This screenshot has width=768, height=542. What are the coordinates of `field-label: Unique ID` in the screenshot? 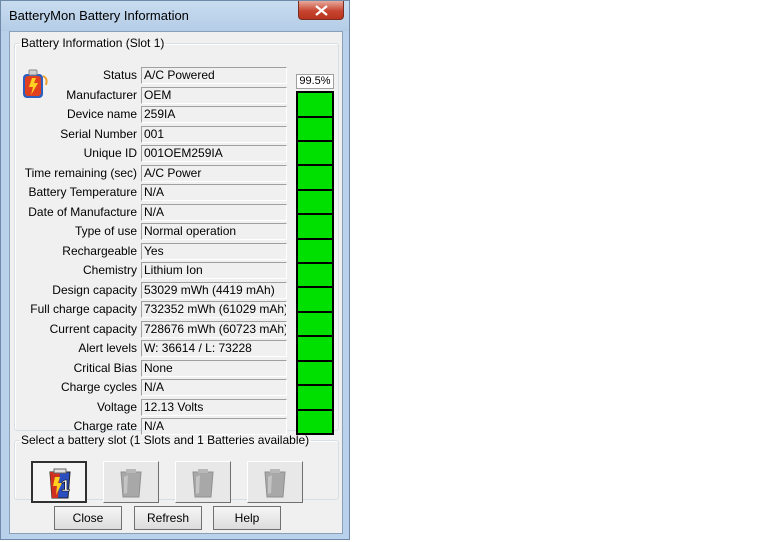 It's located at (110, 153).